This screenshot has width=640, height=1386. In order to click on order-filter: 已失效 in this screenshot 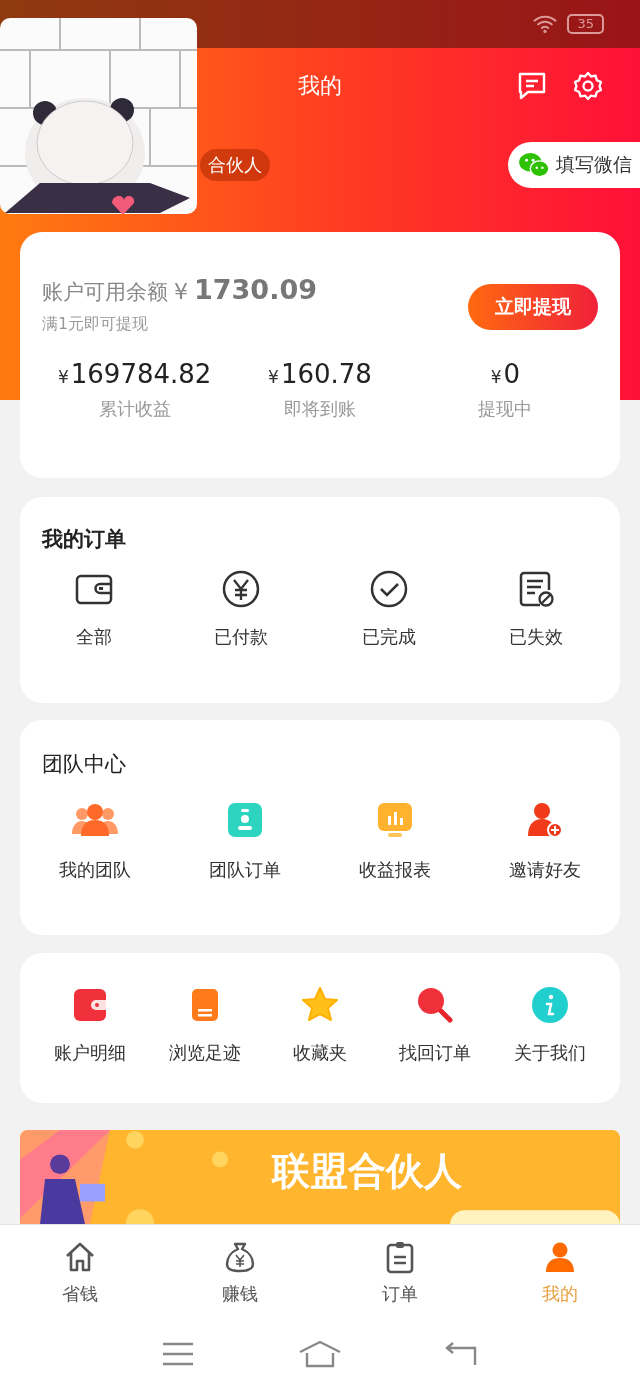, I will do `click(536, 609)`.